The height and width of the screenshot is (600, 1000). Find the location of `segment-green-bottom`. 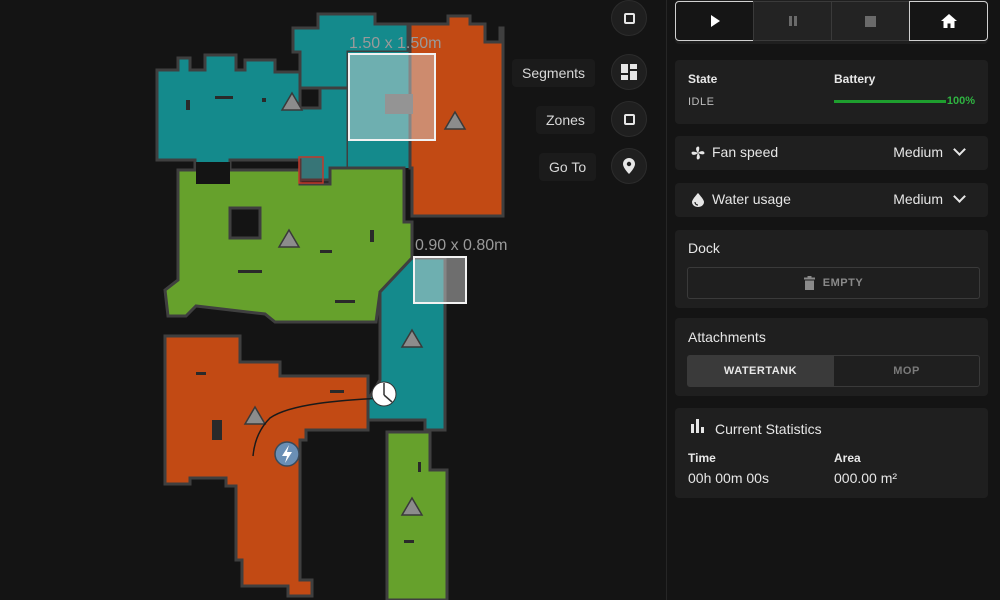

segment-green-bottom is located at coordinates (417, 515).